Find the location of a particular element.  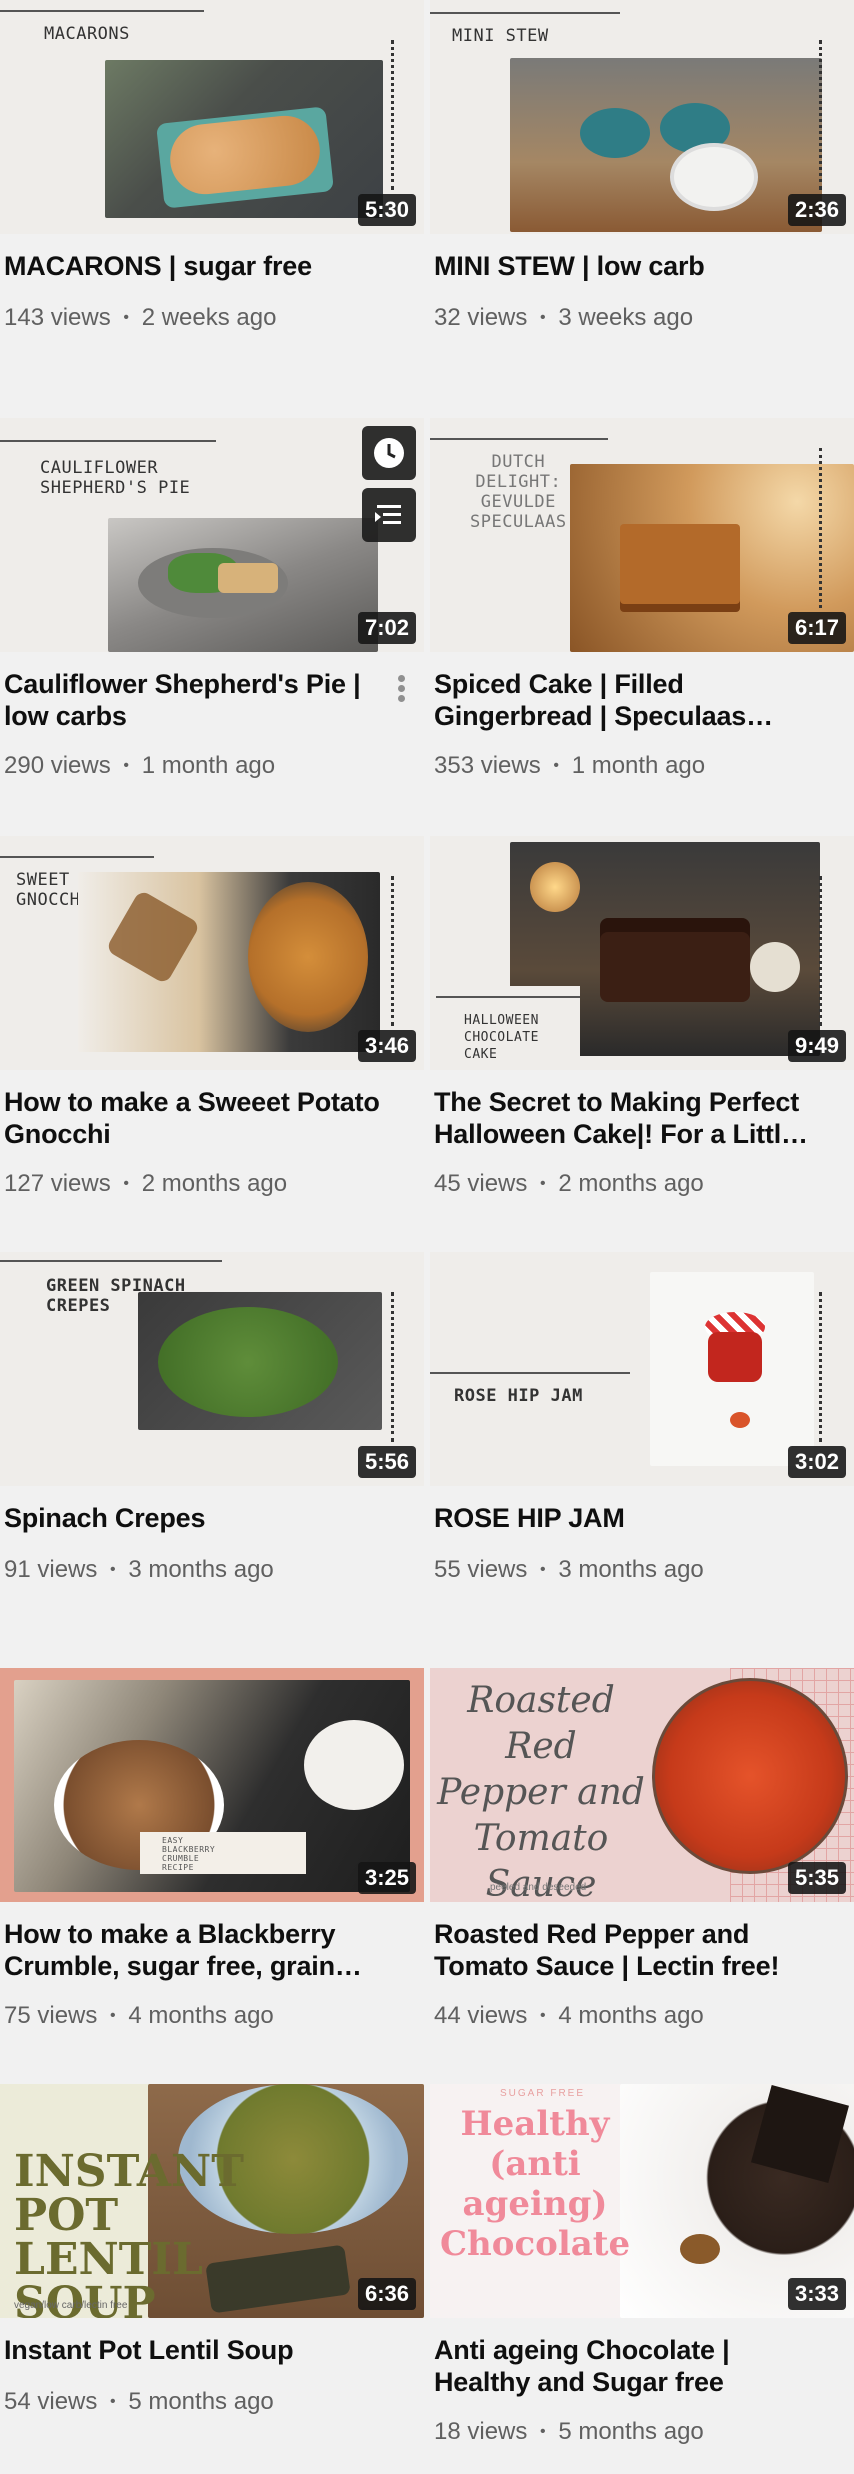

duration-badge: 2:36 is located at coordinates (816, 210).